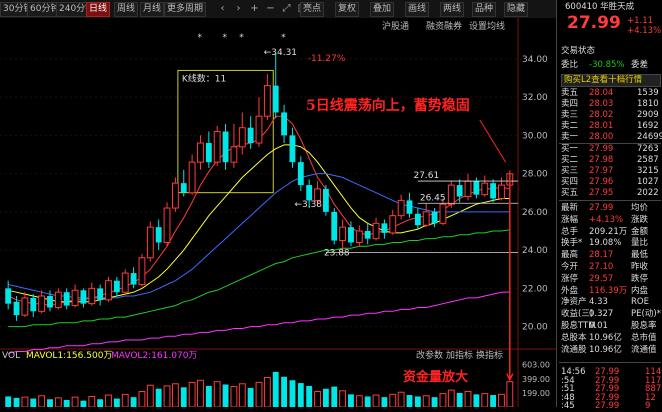  I want to click on bid-price: 27.95, so click(601, 193).